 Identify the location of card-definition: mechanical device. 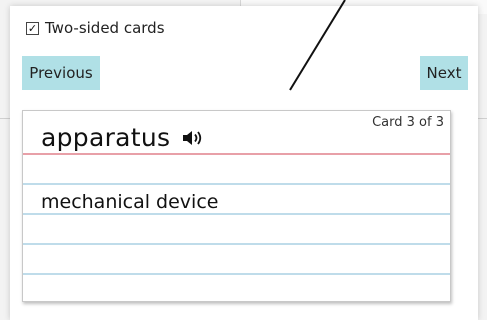
(130, 202).